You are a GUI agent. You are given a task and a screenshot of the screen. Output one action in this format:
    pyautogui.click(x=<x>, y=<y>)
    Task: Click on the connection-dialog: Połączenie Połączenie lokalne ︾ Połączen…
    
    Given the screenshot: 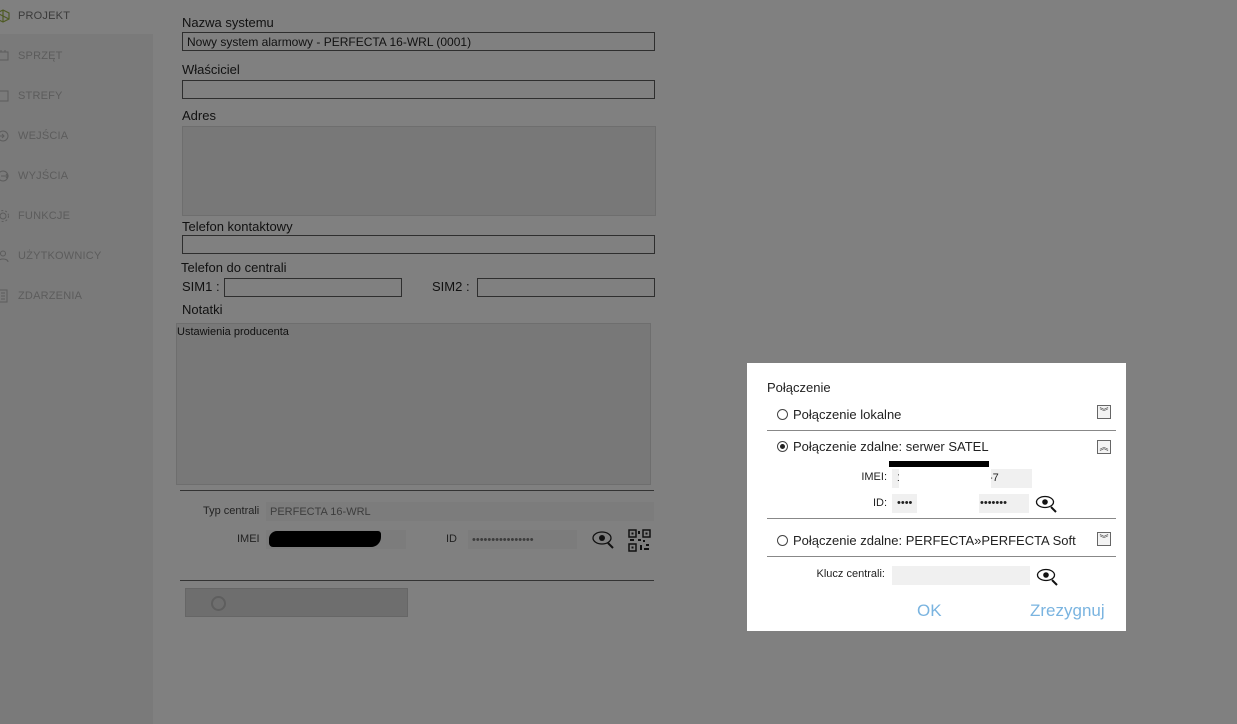 What is the action you would take?
    pyautogui.click(x=936, y=497)
    